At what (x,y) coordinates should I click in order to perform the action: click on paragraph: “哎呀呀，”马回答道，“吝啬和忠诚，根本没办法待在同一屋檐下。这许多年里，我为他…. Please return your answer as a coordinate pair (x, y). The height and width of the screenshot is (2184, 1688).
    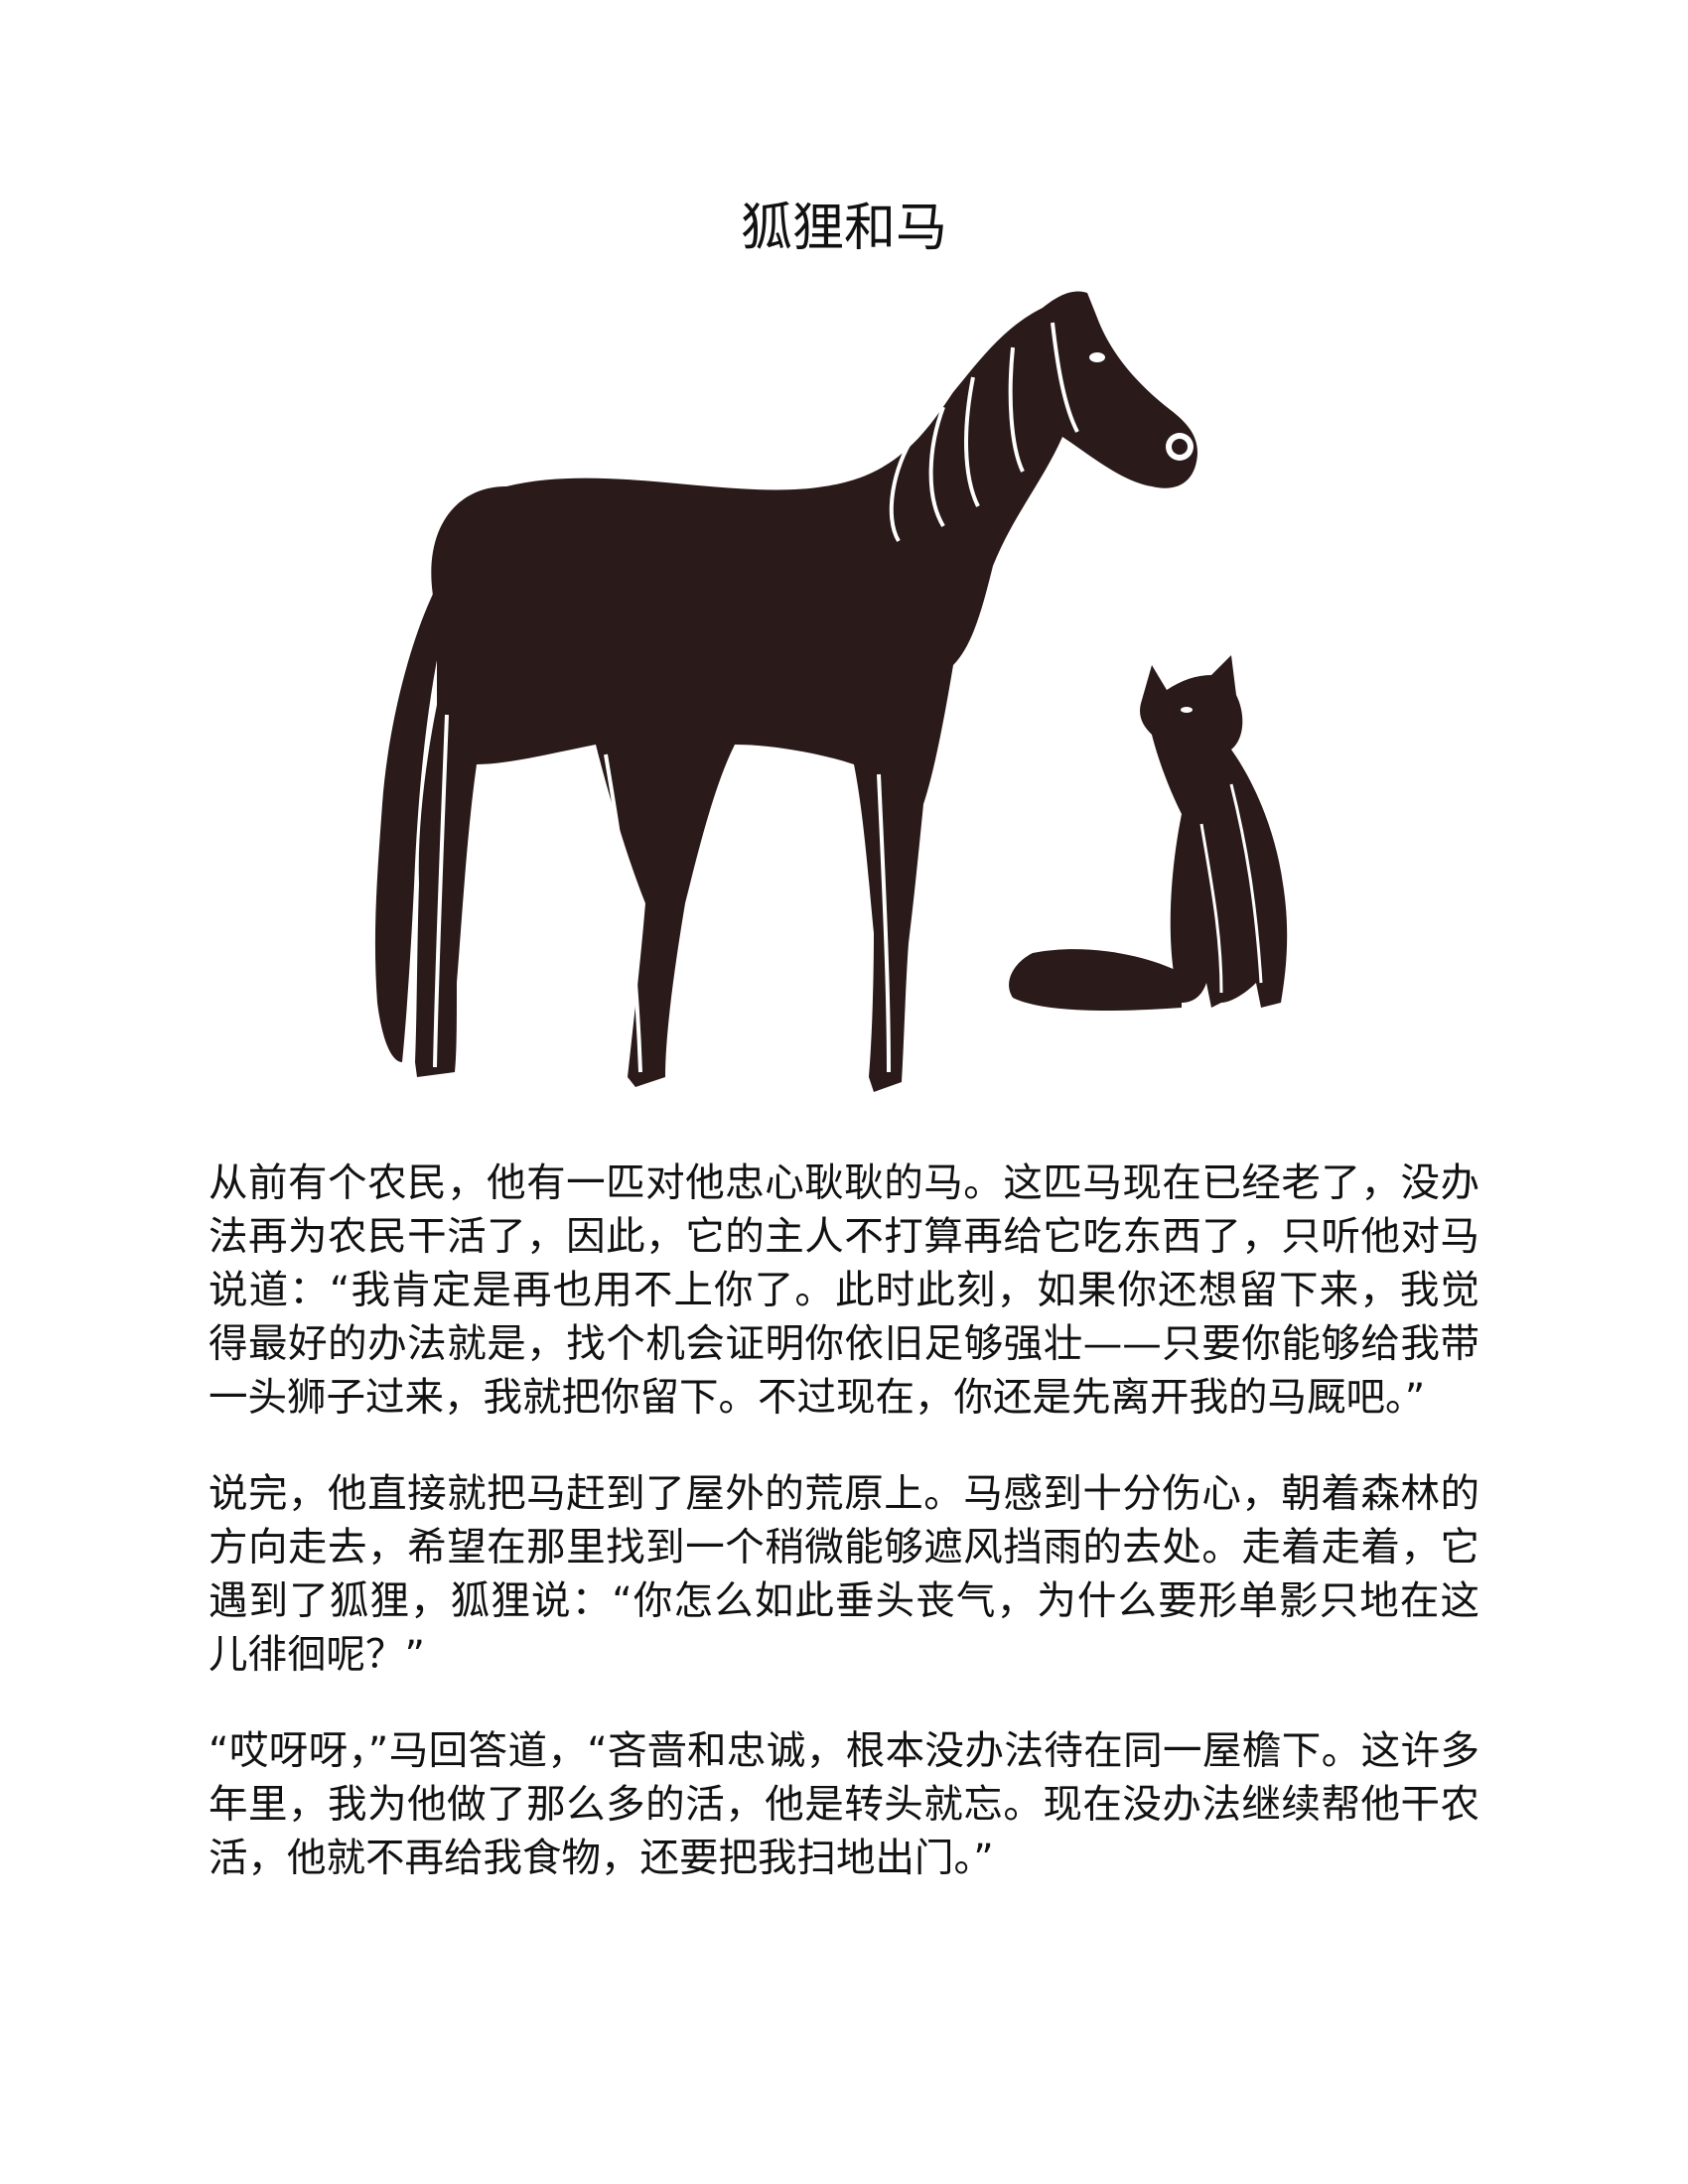
    Looking at the image, I should click on (844, 1804).